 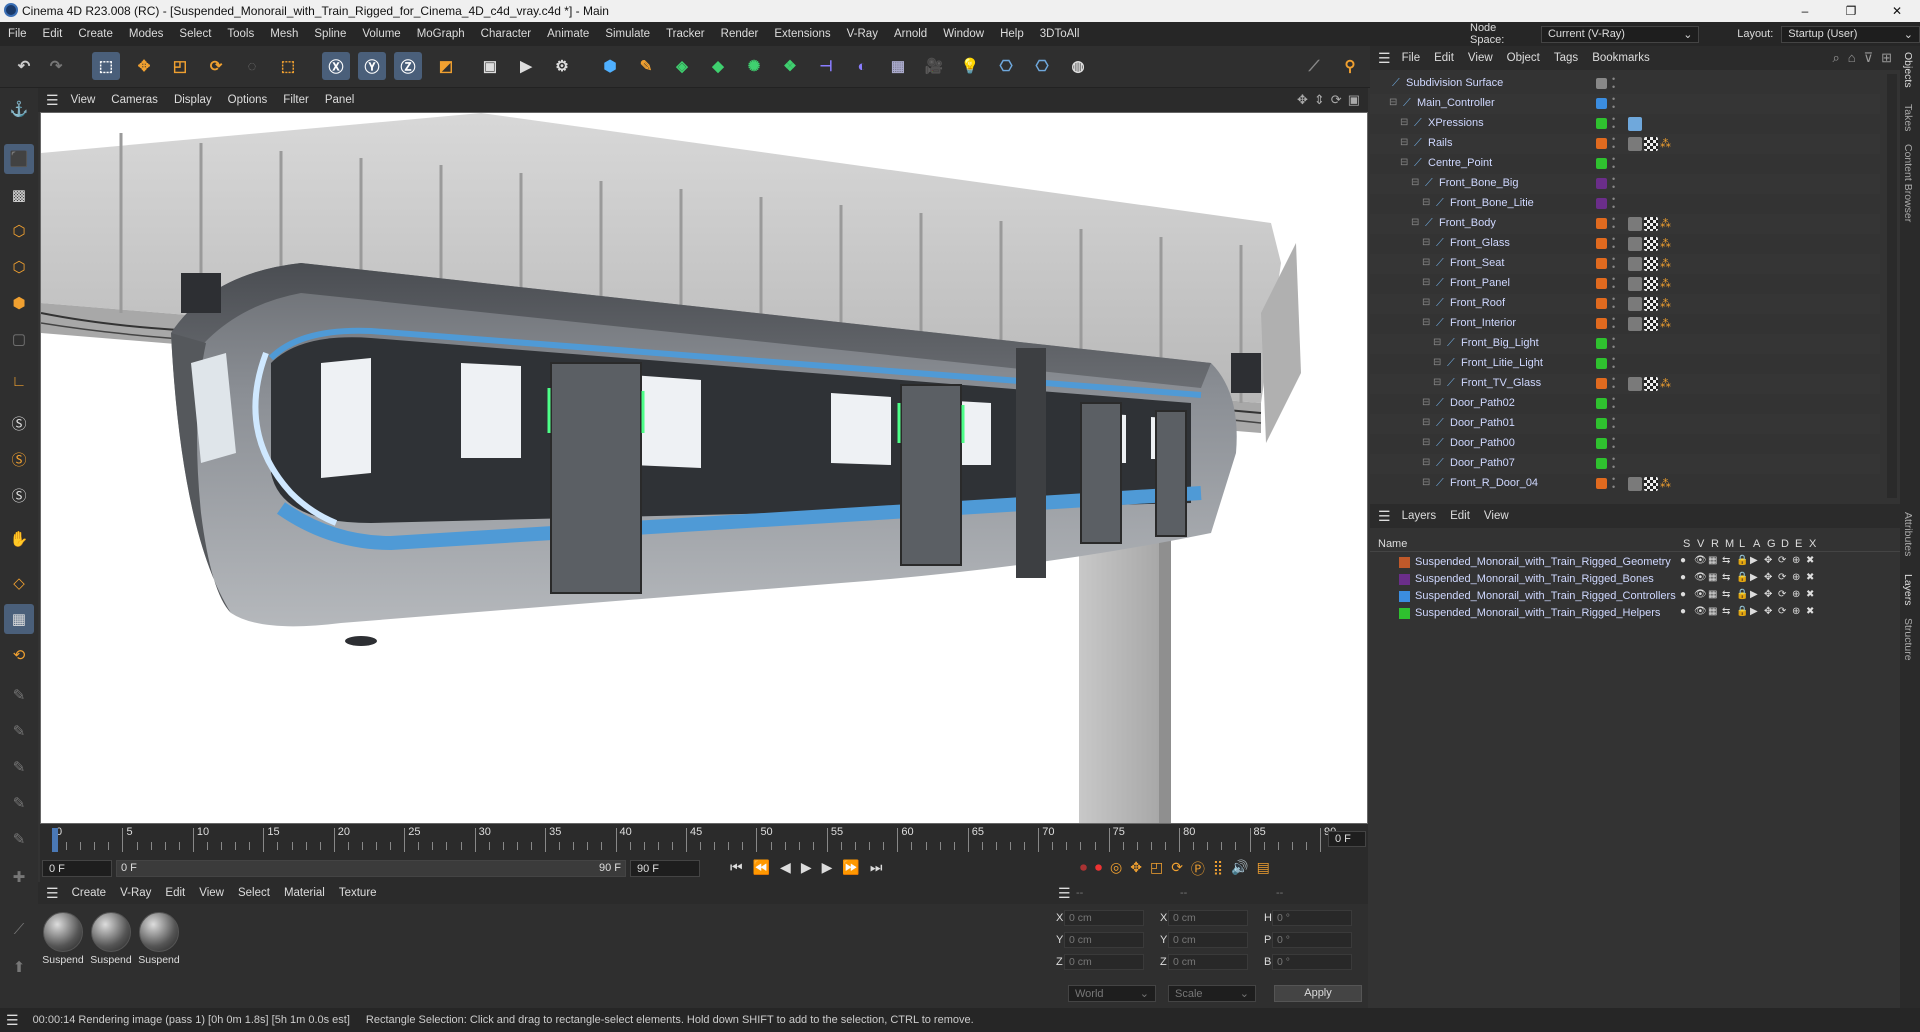 What do you see at coordinates (1625, 244) in the screenshot?
I see `object-row: ⟋ ⊟ Front_Glass • • ⁂` at bounding box center [1625, 244].